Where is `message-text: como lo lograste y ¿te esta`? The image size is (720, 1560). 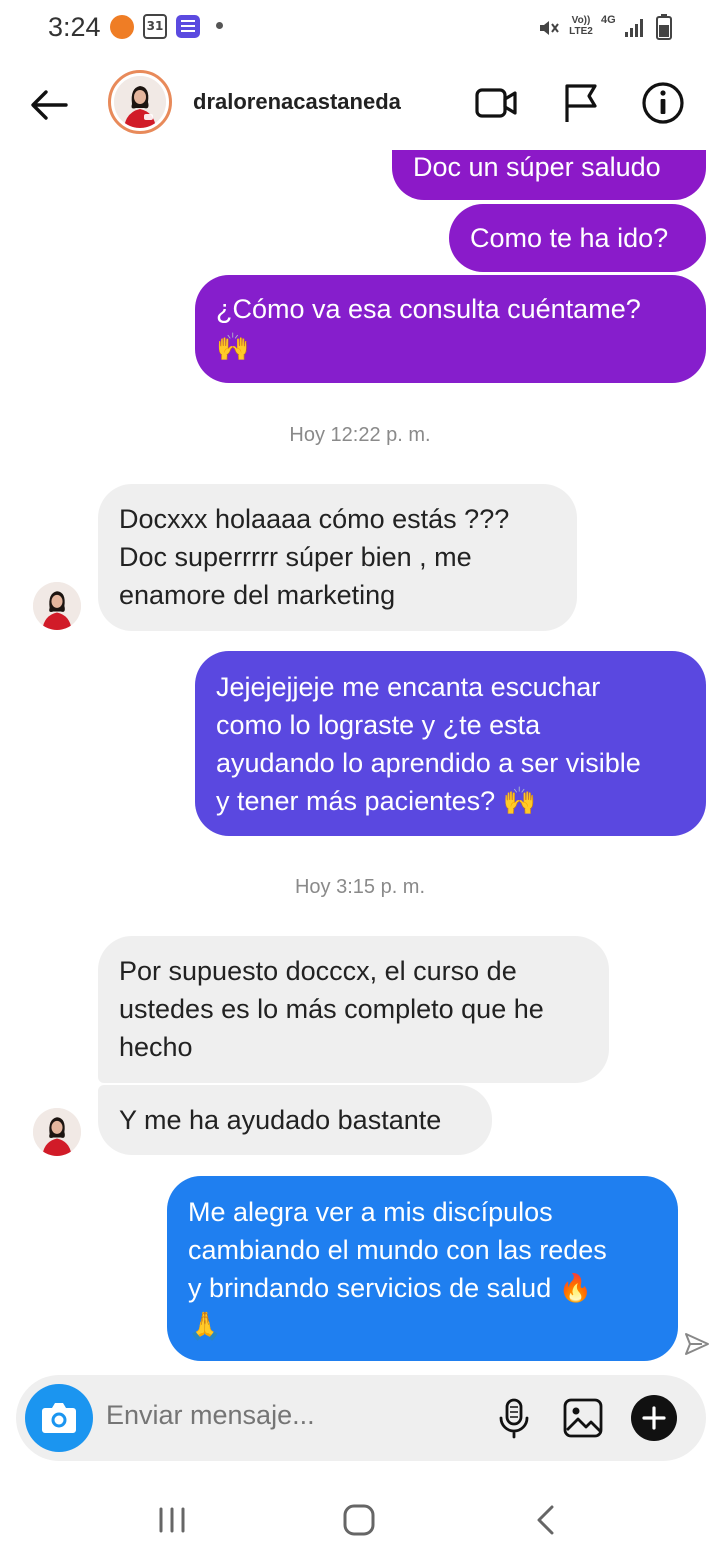 message-text: como lo lograste y ¿te esta is located at coordinates (378, 725).